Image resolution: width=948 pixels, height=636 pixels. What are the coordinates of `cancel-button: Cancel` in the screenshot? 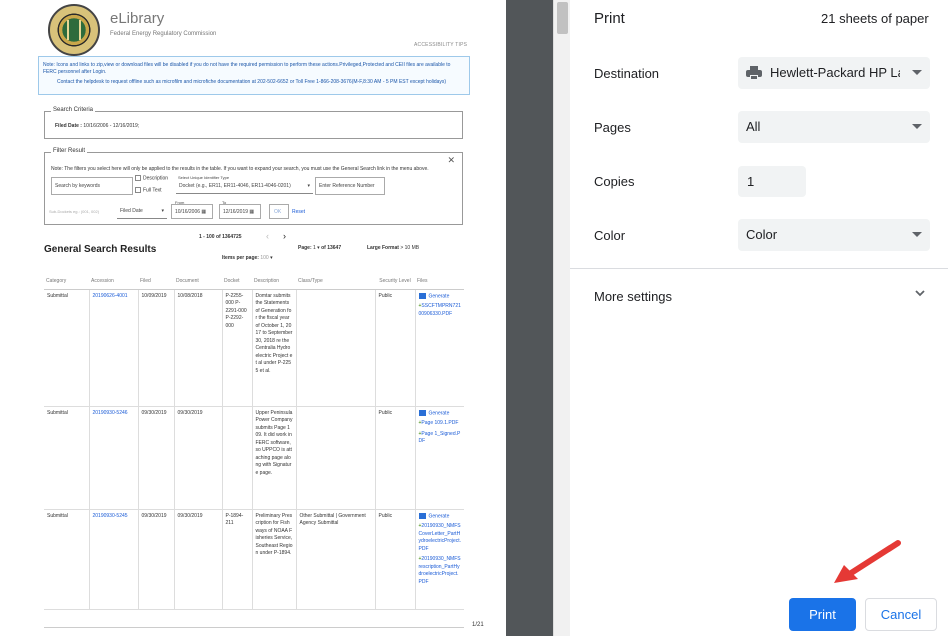 It's located at (901, 614).